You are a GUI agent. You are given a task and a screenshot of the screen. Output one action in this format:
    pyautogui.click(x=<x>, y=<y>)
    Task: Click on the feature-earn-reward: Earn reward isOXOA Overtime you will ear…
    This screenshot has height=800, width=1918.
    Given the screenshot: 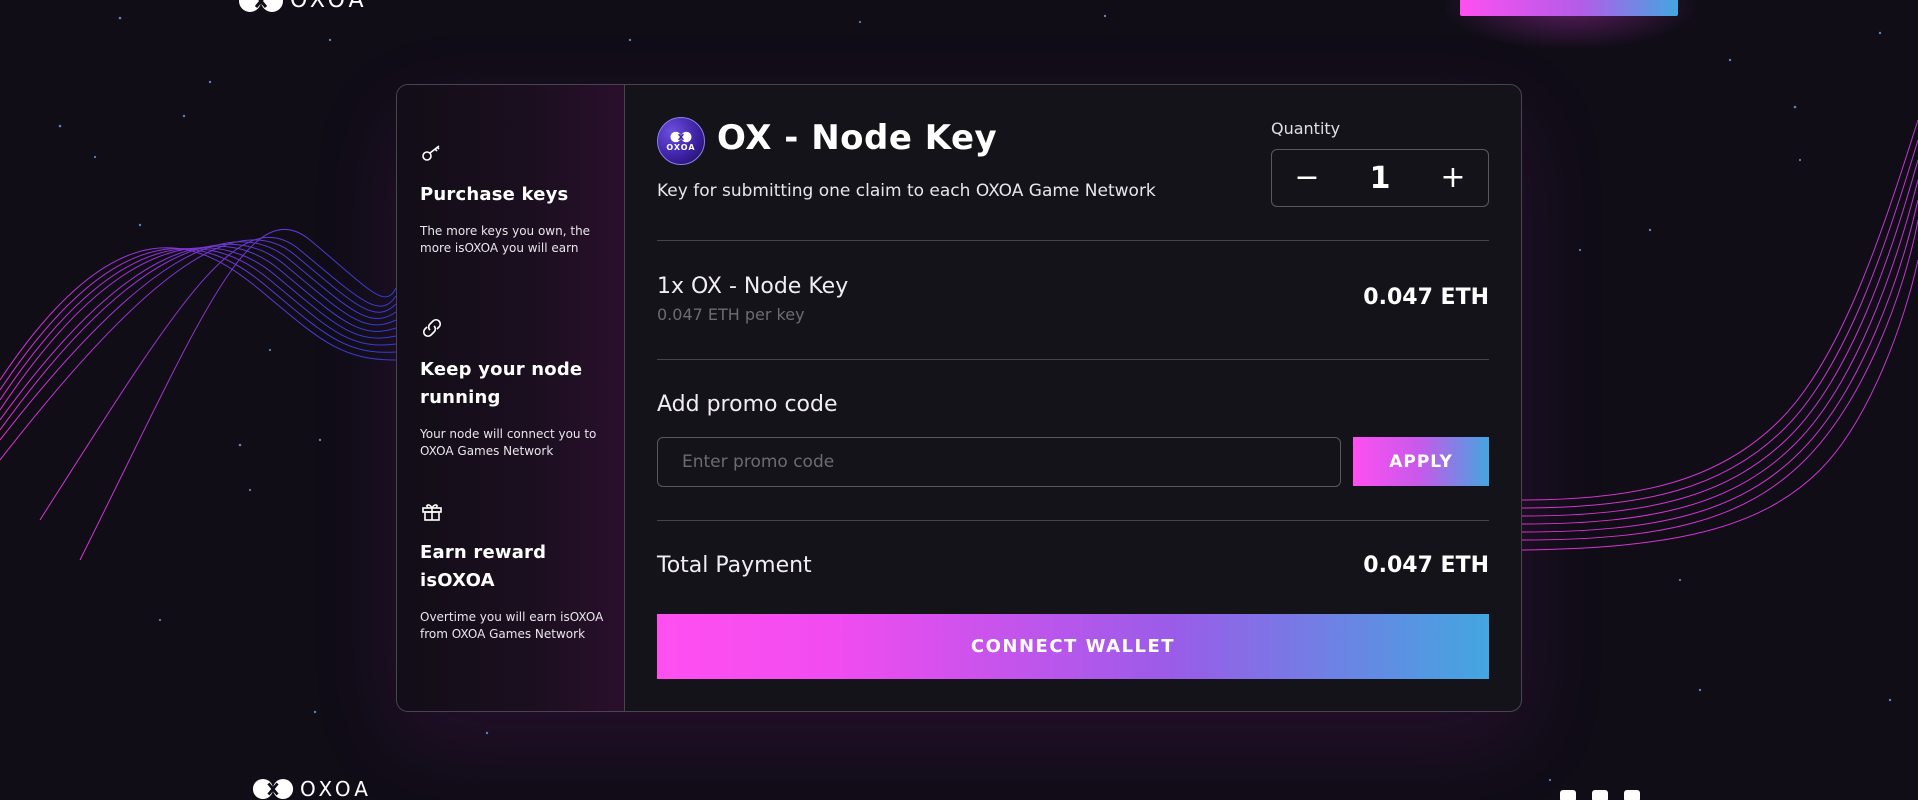 What is the action you would take?
    pyautogui.click(x=515, y=571)
    